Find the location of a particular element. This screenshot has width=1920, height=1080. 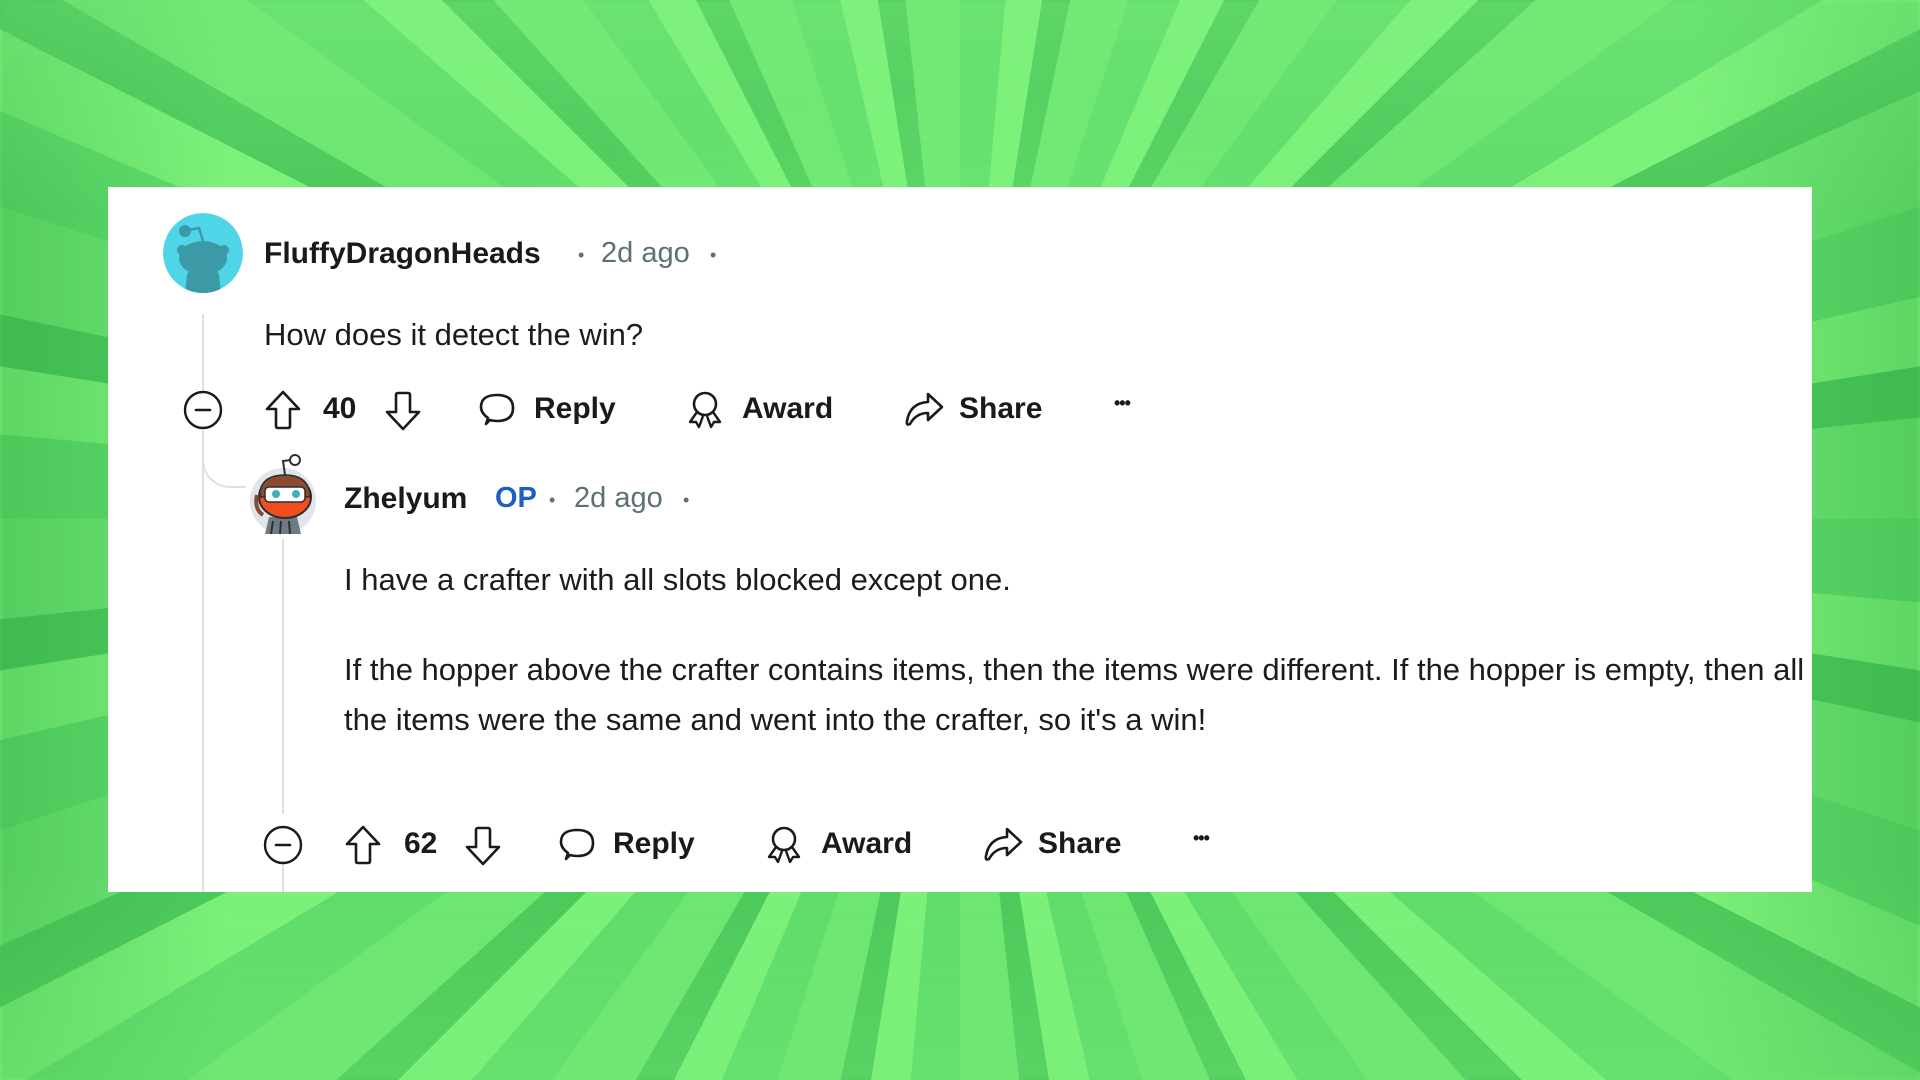

comment-1-timestamp: 2d ago is located at coordinates (645, 253).